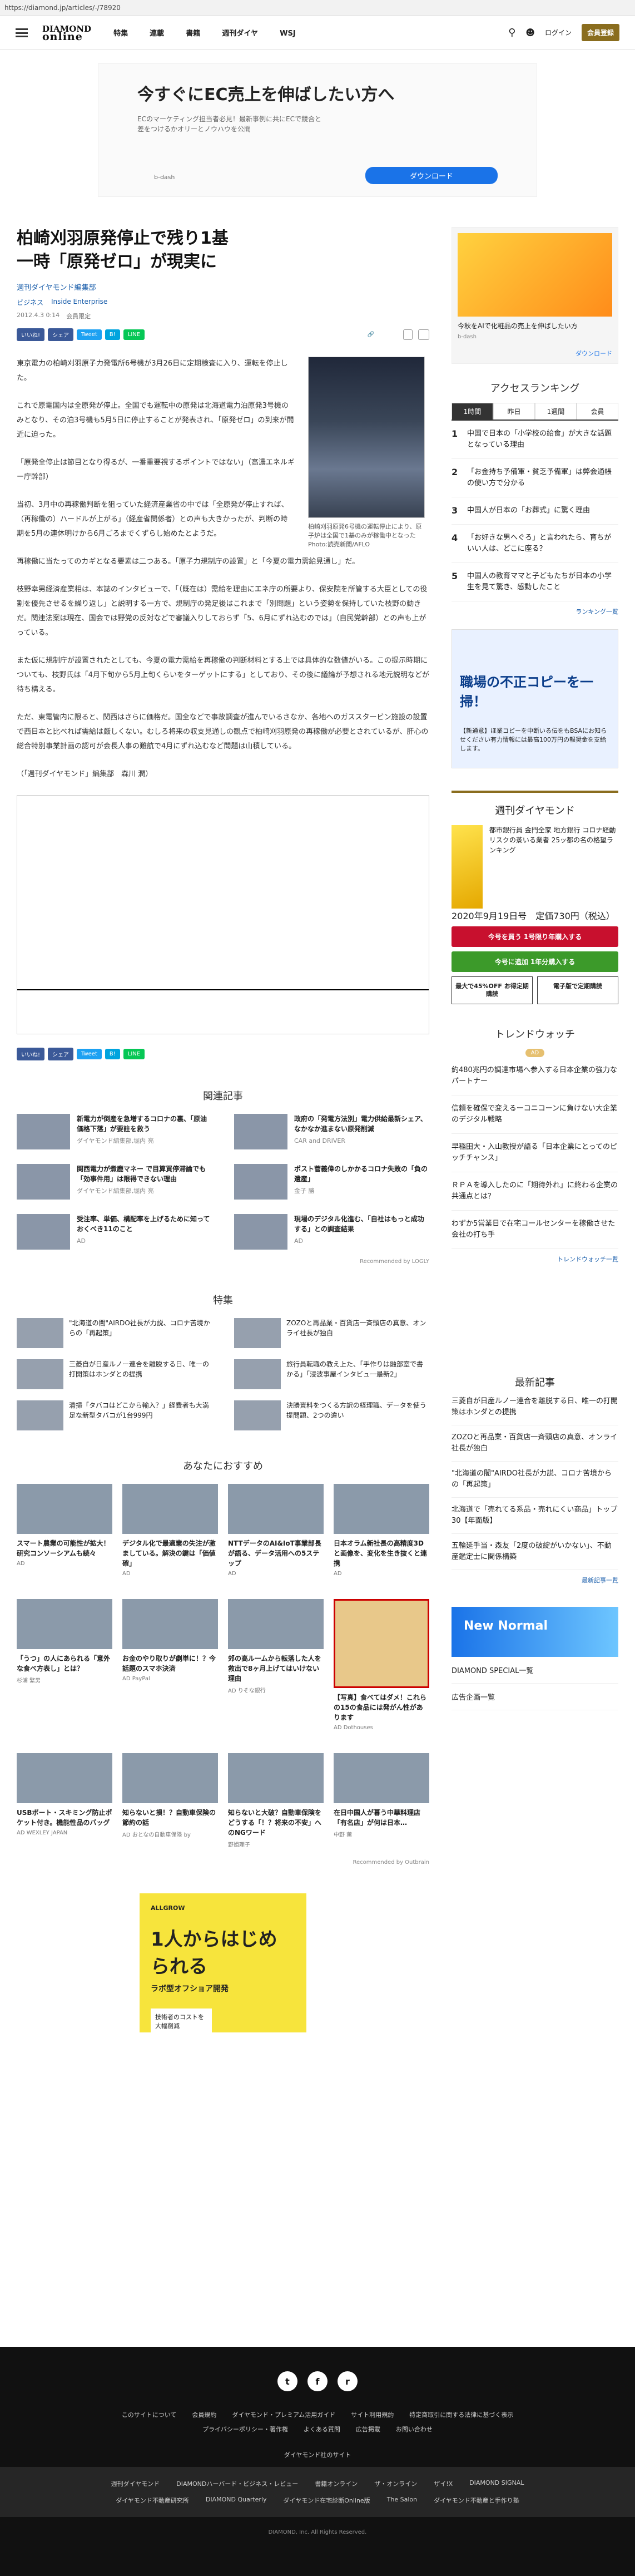 The height and width of the screenshot is (2576, 635). What do you see at coordinates (283, 2415) in the screenshot?
I see `footer-link: ダイヤモンド・プレミアム活用ガイド` at bounding box center [283, 2415].